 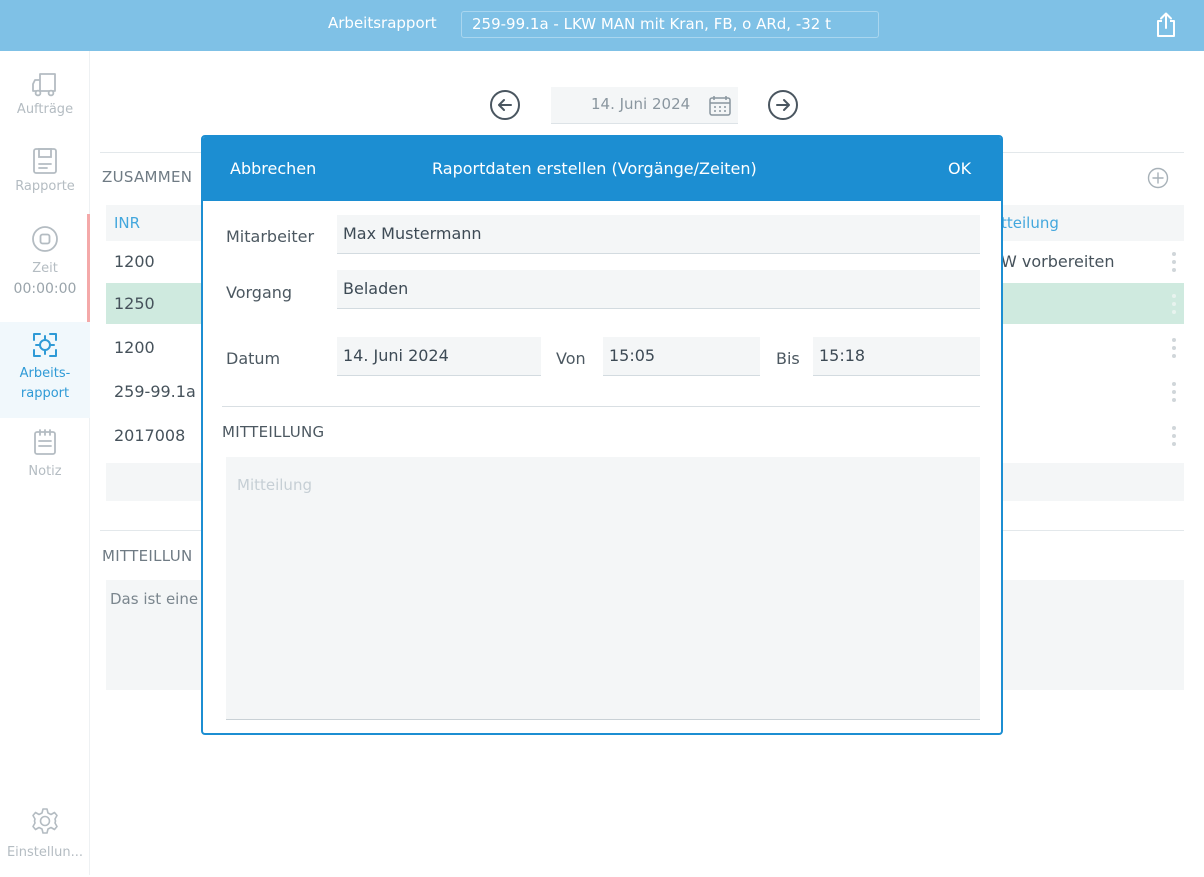 I want to click on mitteilung-title: MITTEILLUNG, so click(x=273, y=432).